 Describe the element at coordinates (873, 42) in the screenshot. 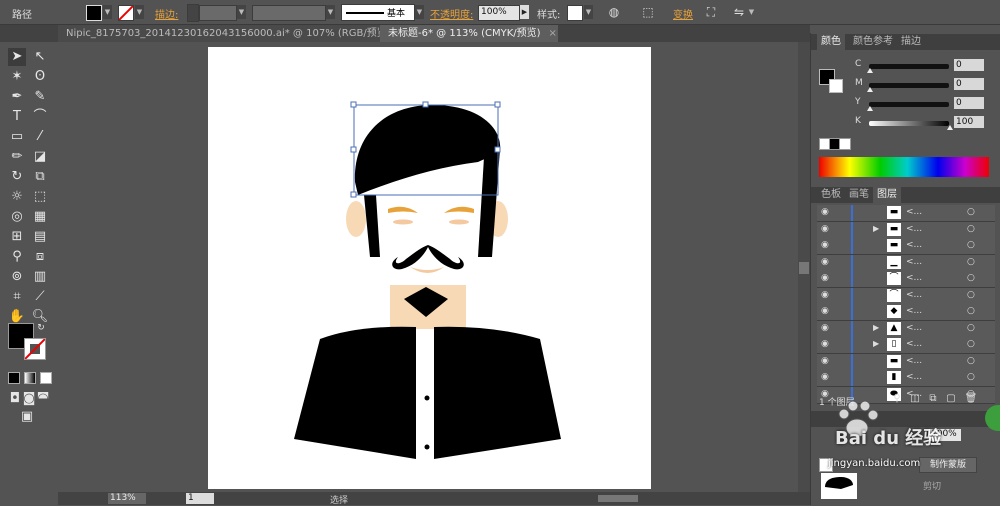

I see `tab-color-guide: 颜色参考` at that location.